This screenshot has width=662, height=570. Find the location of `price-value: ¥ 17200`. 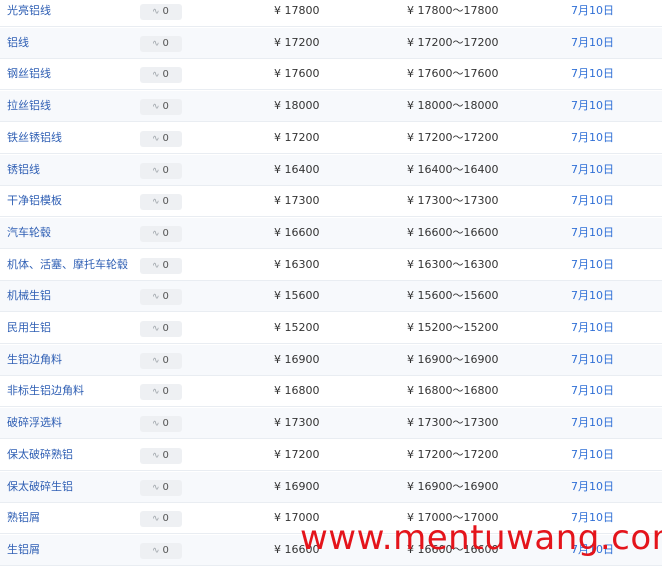

price-value: ¥ 17200 is located at coordinates (297, 43).